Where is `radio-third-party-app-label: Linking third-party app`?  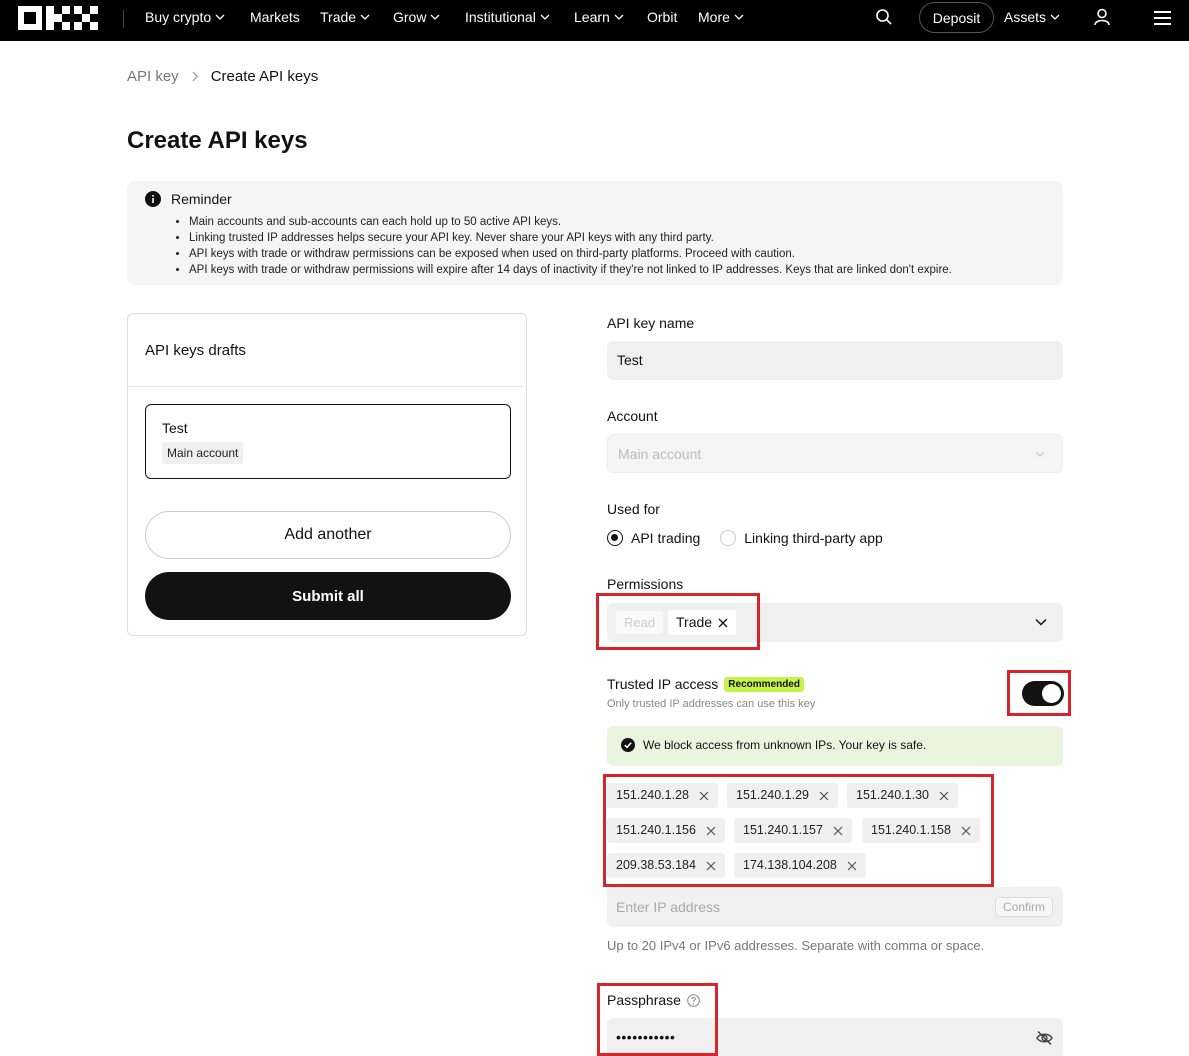 radio-third-party-app-label: Linking third-party app is located at coordinates (813, 538).